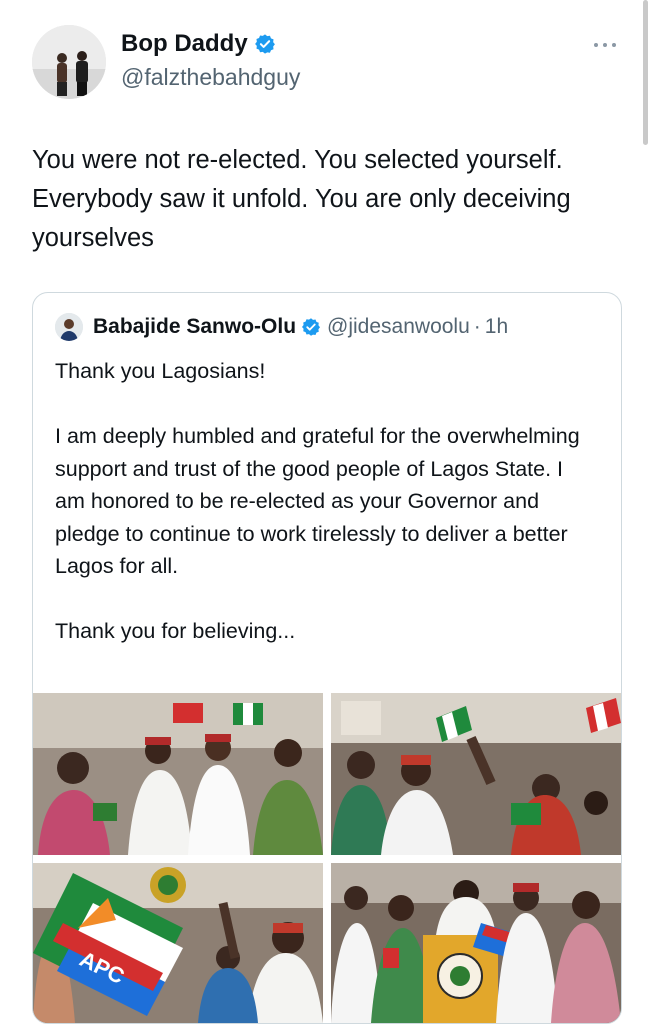  Describe the element at coordinates (210, 77) in the screenshot. I see `author-handle: @falzthebahdguy` at that location.